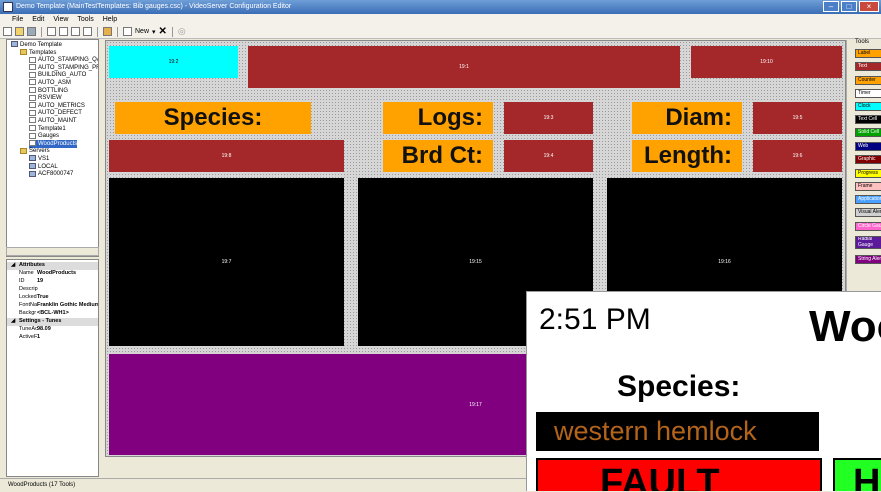 This screenshot has height=492, width=881. What do you see at coordinates (868, 226) in the screenshot?
I see `tool-circle-gauge: Circle Gauge` at bounding box center [868, 226].